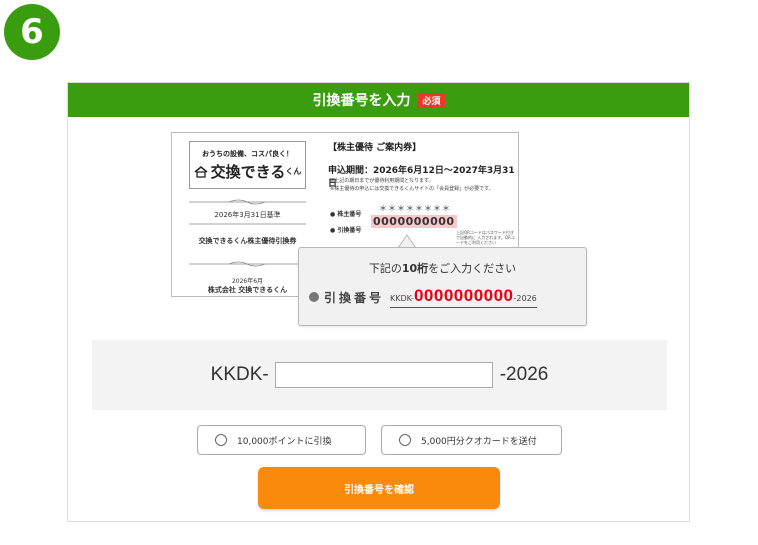 The width and height of the screenshot is (758, 545). I want to click on issuer-name: 株式会社 交換できるくん, so click(247, 290).